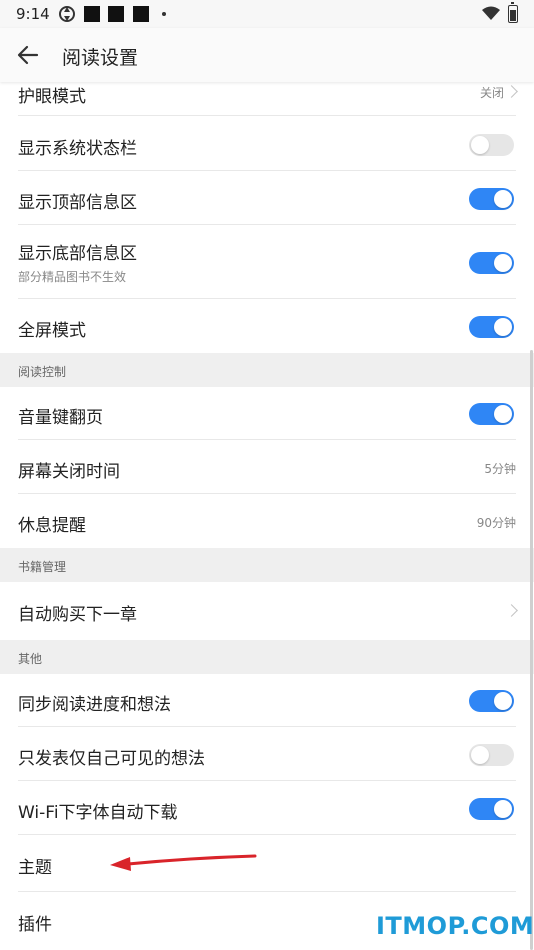  Describe the element at coordinates (77, 254) in the screenshot. I see `row-label: 显示底部信息区` at that location.